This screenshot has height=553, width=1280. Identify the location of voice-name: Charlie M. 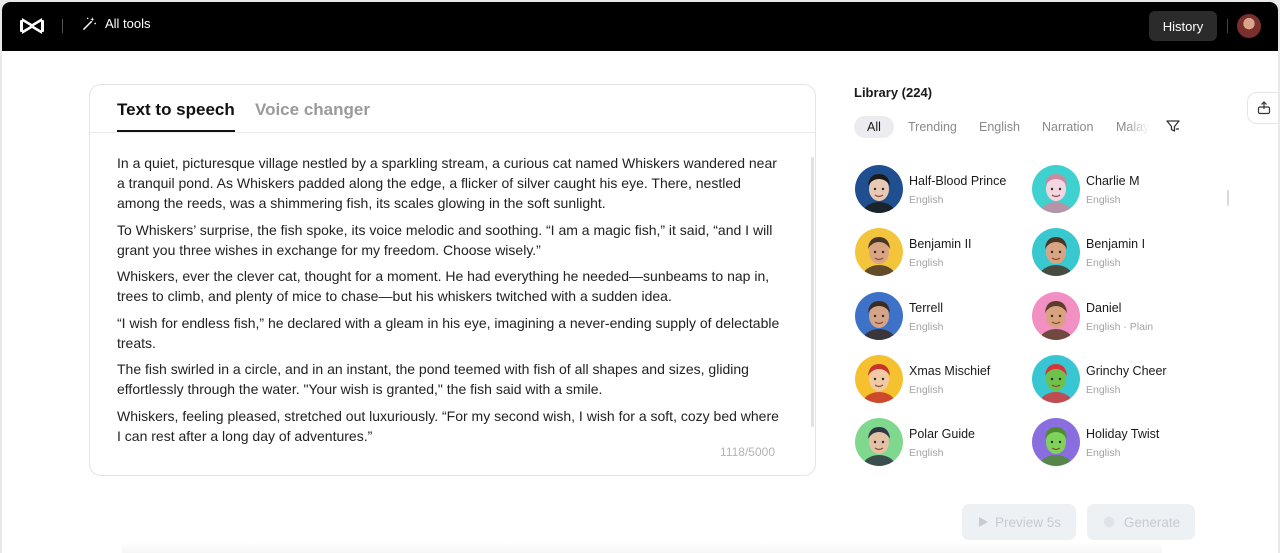
(1113, 181).